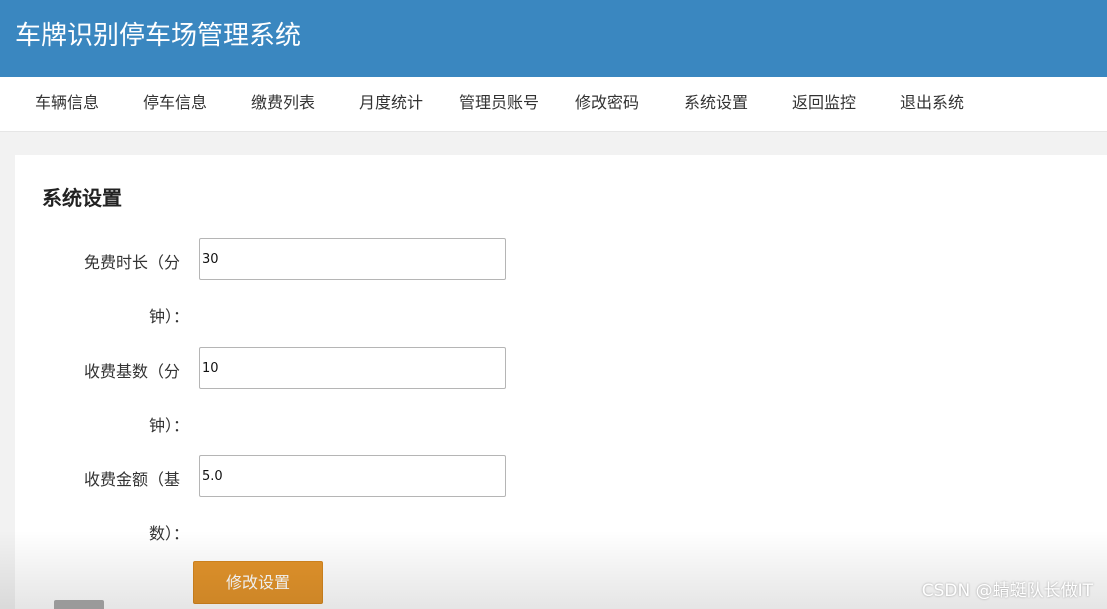  I want to click on partial-element-edge, so click(79, 604).